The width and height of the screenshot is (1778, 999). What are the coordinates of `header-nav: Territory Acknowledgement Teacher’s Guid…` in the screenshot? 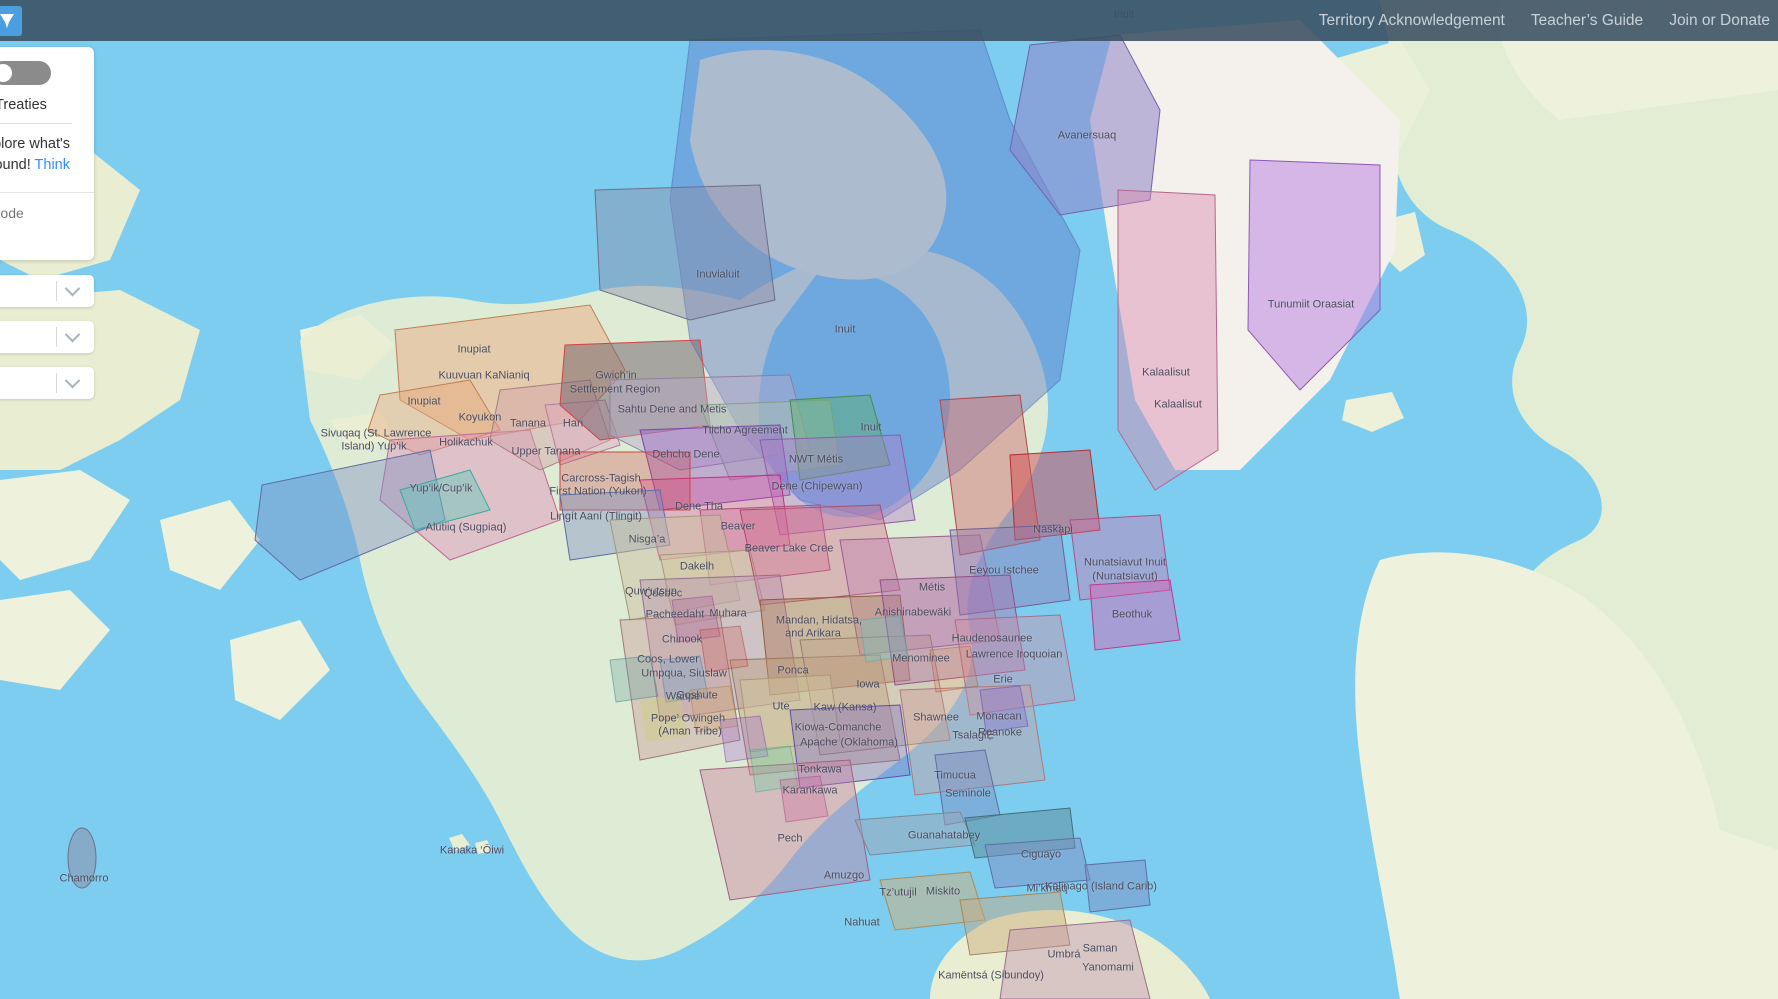 It's located at (1544, 20).